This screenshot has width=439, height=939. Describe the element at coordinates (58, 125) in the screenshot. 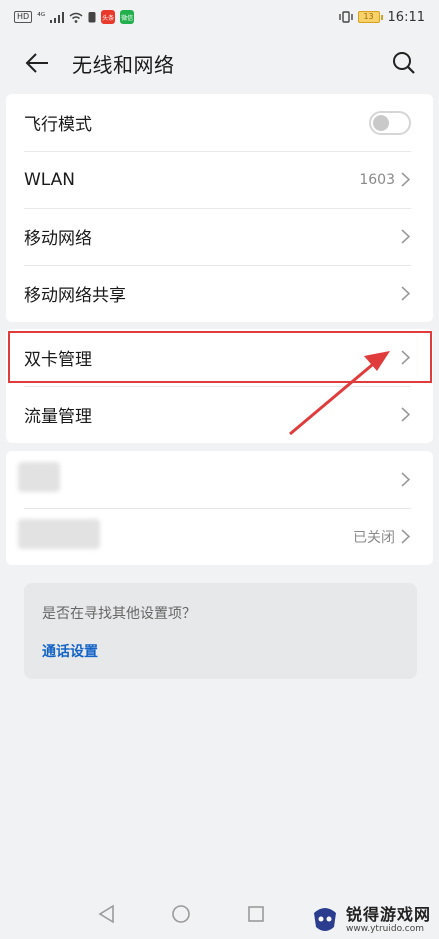

I see `airplane-mode-label: 飞行模式` at that location.